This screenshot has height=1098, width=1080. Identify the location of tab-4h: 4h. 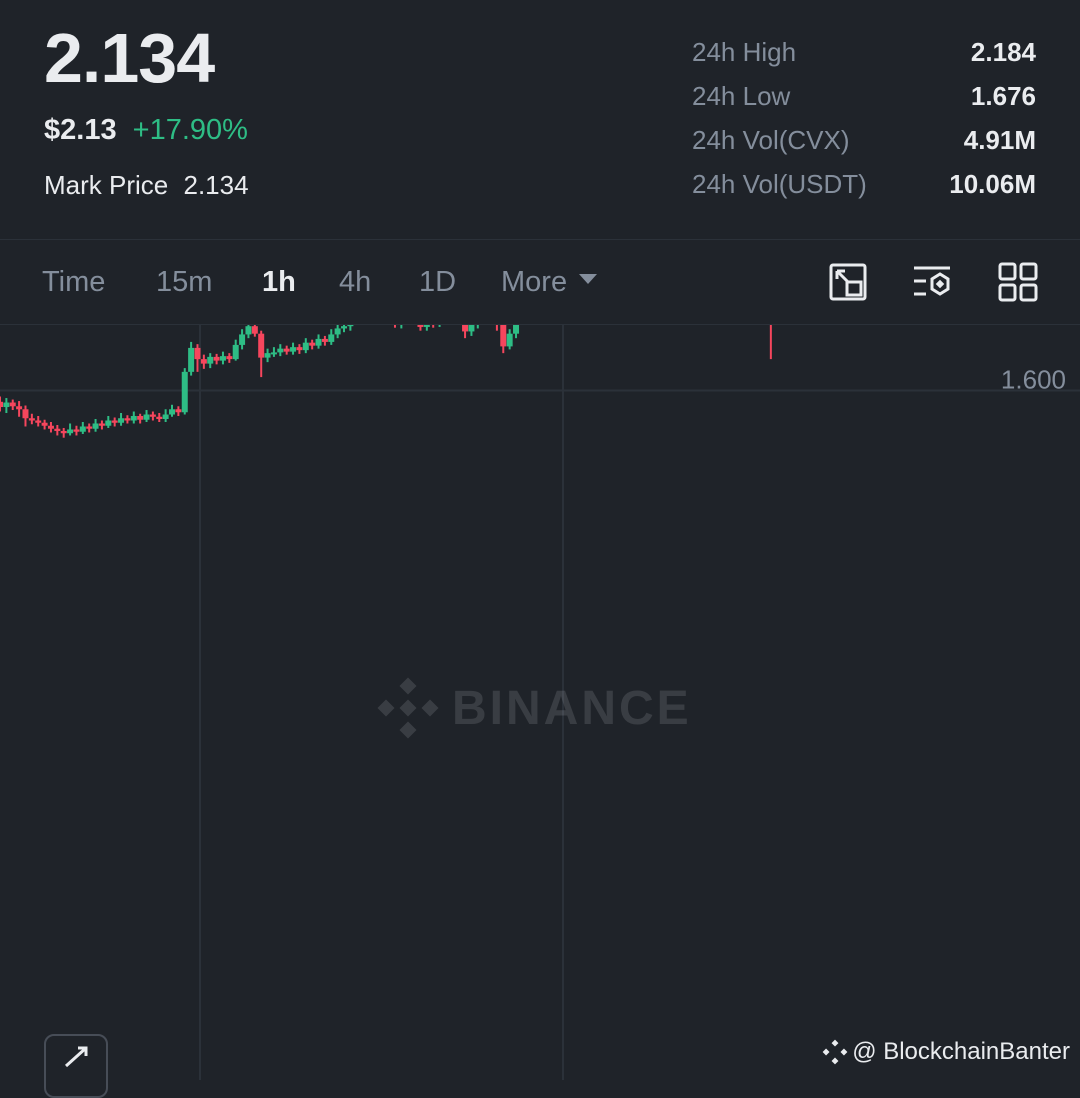
(355, 282).